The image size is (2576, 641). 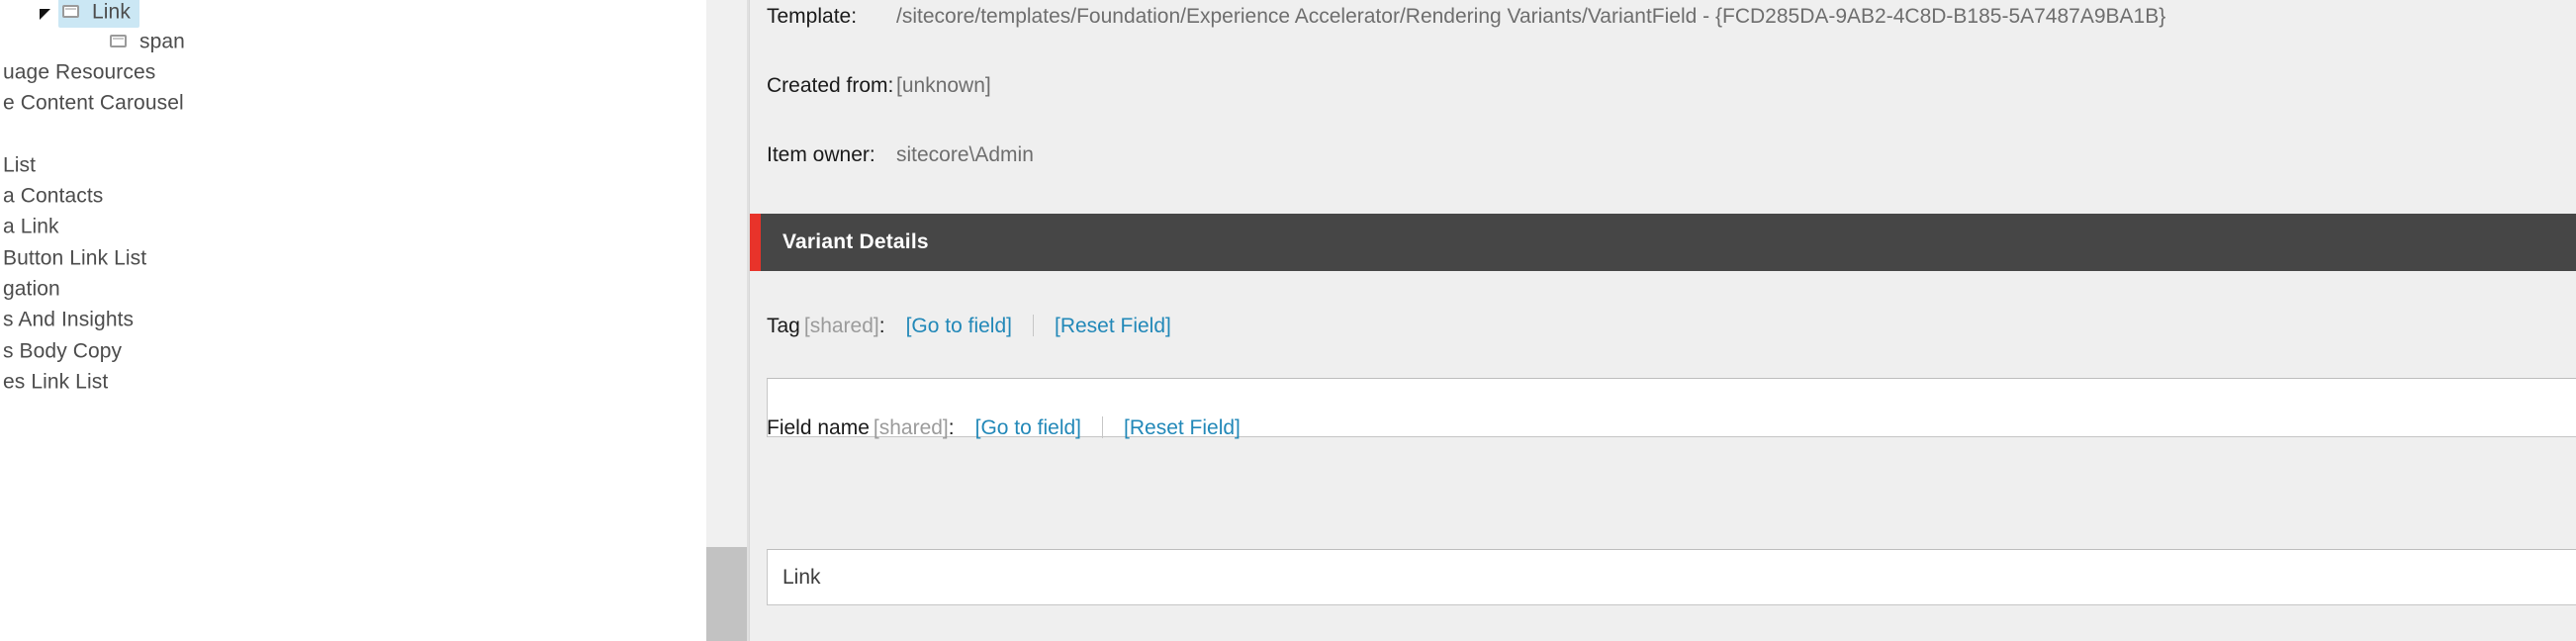 I want to click on tree-item-label: a Link, so click(x=31, y=226).